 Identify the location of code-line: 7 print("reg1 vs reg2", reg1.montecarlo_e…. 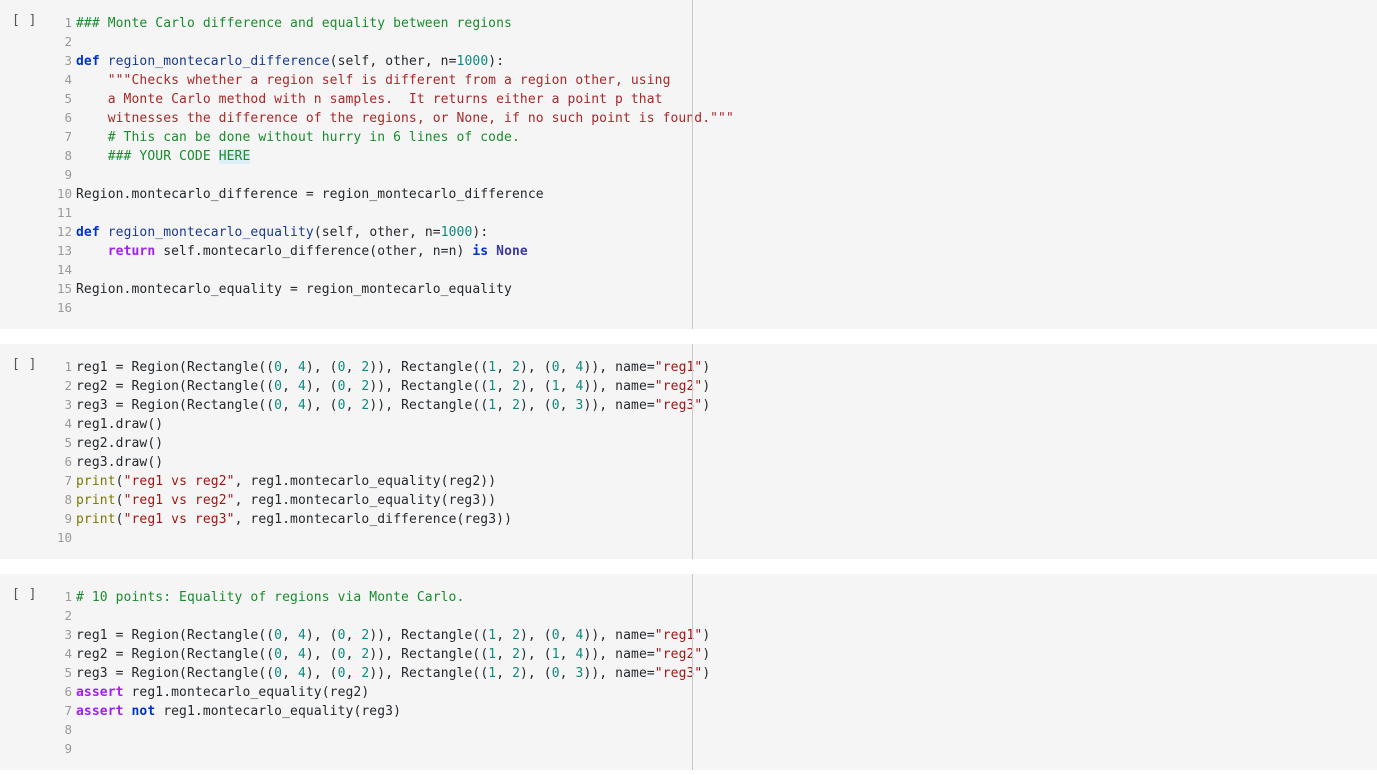
(710, 480).